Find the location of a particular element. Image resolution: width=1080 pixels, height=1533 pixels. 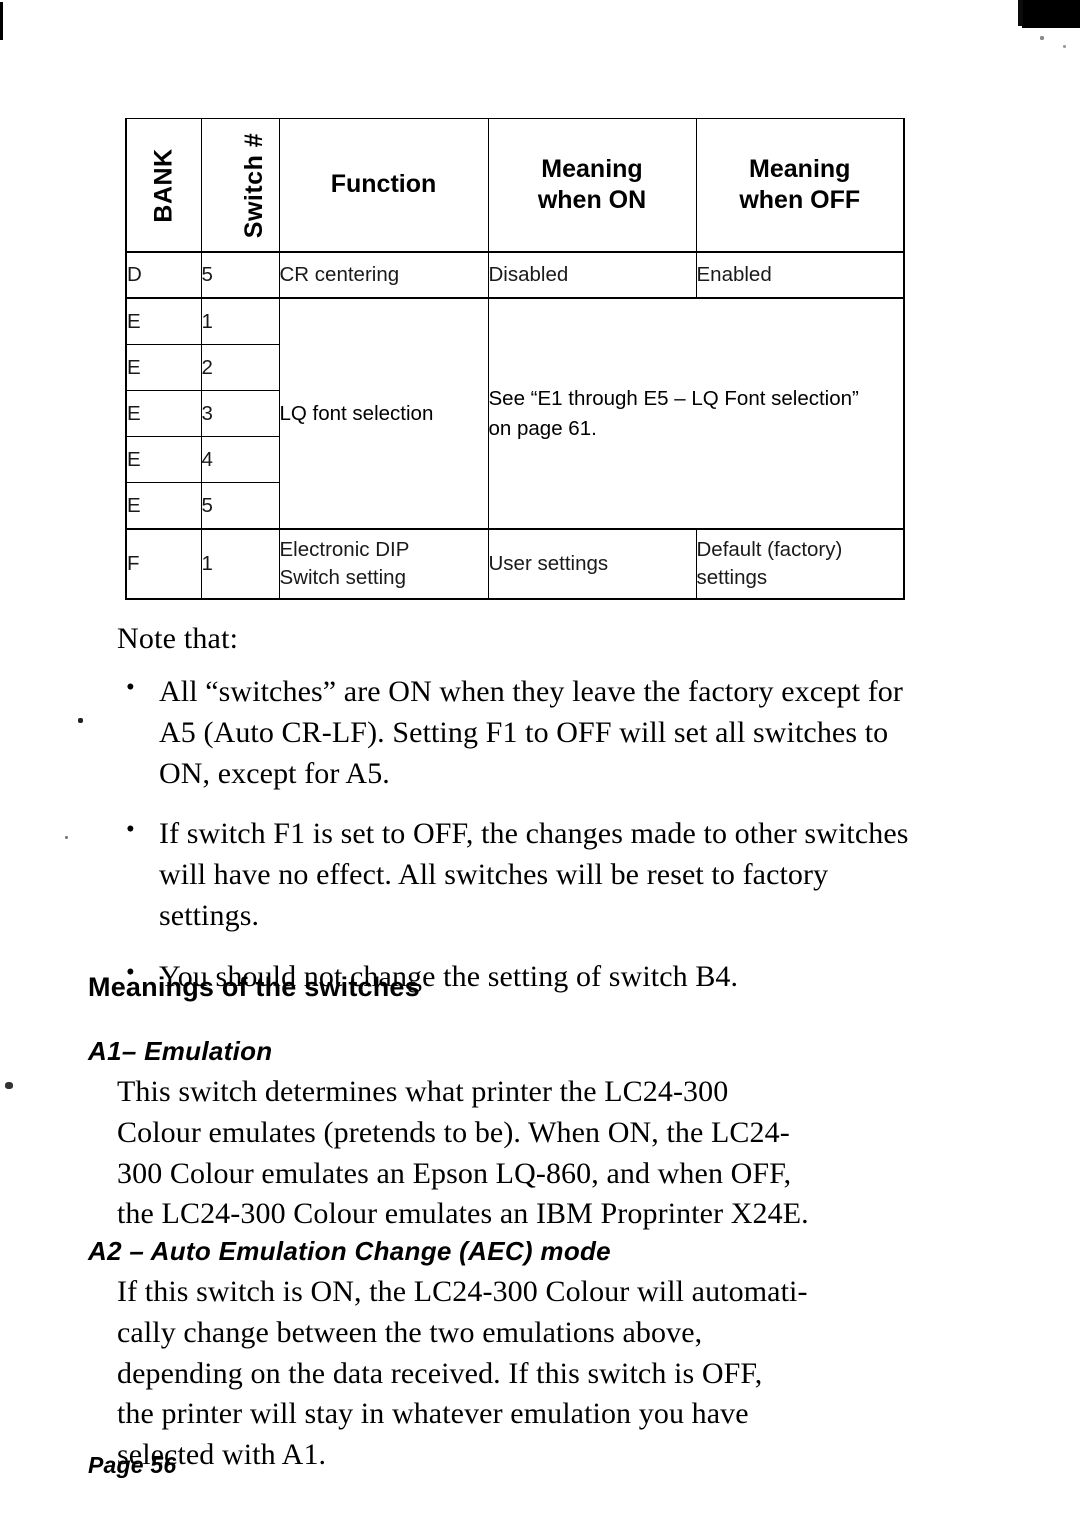

subsection-heading-a1-emulation: A1– Emulation is located at coordinates (180, 1051).